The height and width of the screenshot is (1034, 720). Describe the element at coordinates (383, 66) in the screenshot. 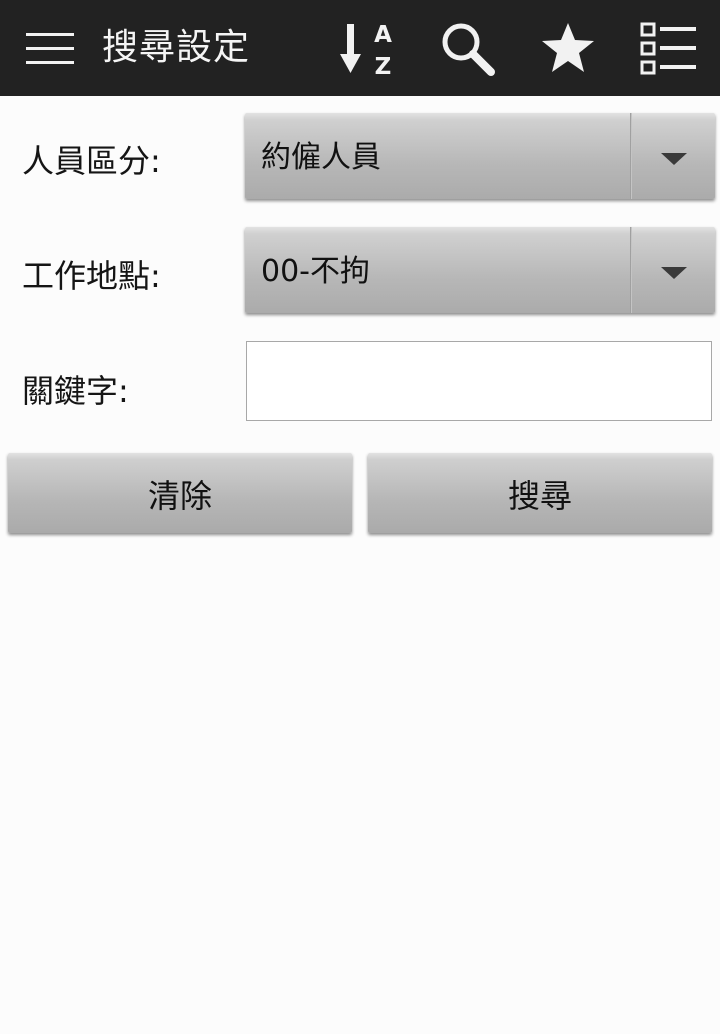

I see `sort-letter-z: Z` at that location.